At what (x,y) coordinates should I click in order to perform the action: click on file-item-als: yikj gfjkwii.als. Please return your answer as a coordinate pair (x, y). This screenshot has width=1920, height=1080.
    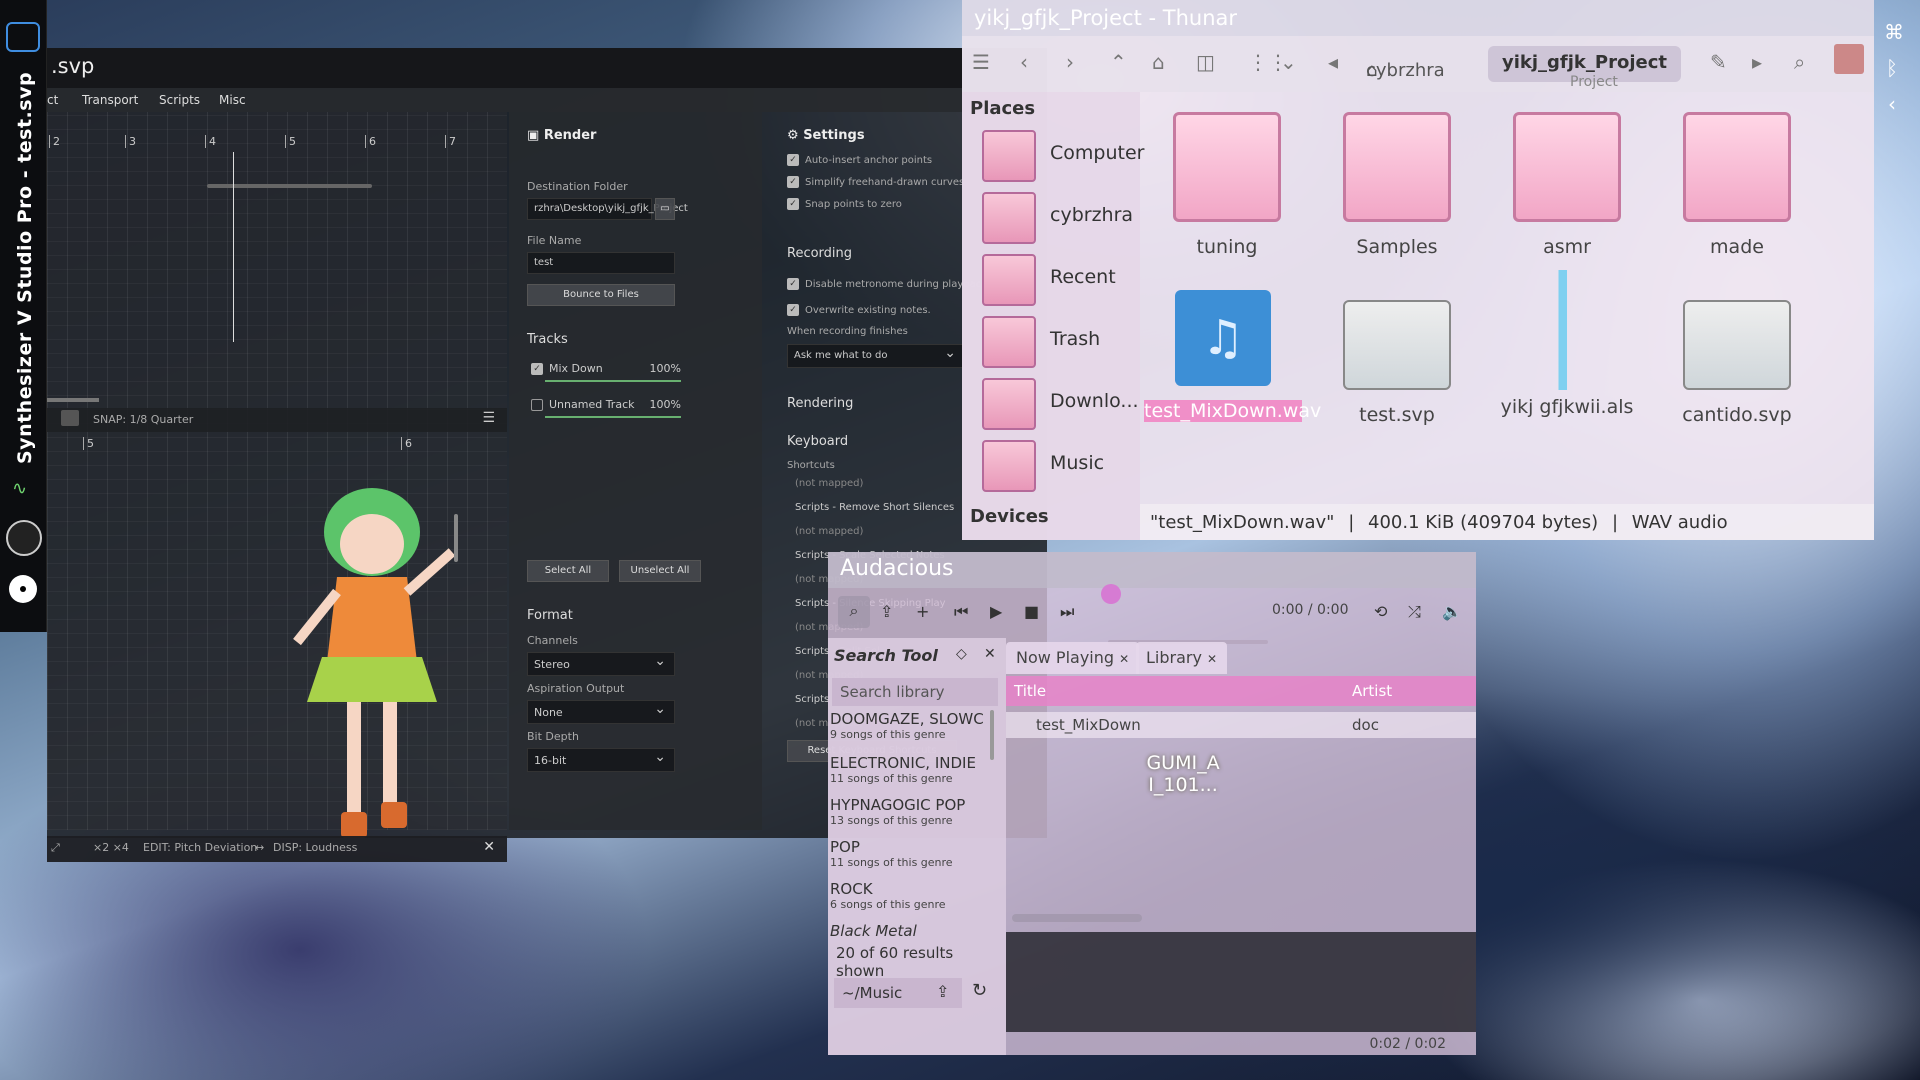
    Looking at the image, I should click on (1567, 344).